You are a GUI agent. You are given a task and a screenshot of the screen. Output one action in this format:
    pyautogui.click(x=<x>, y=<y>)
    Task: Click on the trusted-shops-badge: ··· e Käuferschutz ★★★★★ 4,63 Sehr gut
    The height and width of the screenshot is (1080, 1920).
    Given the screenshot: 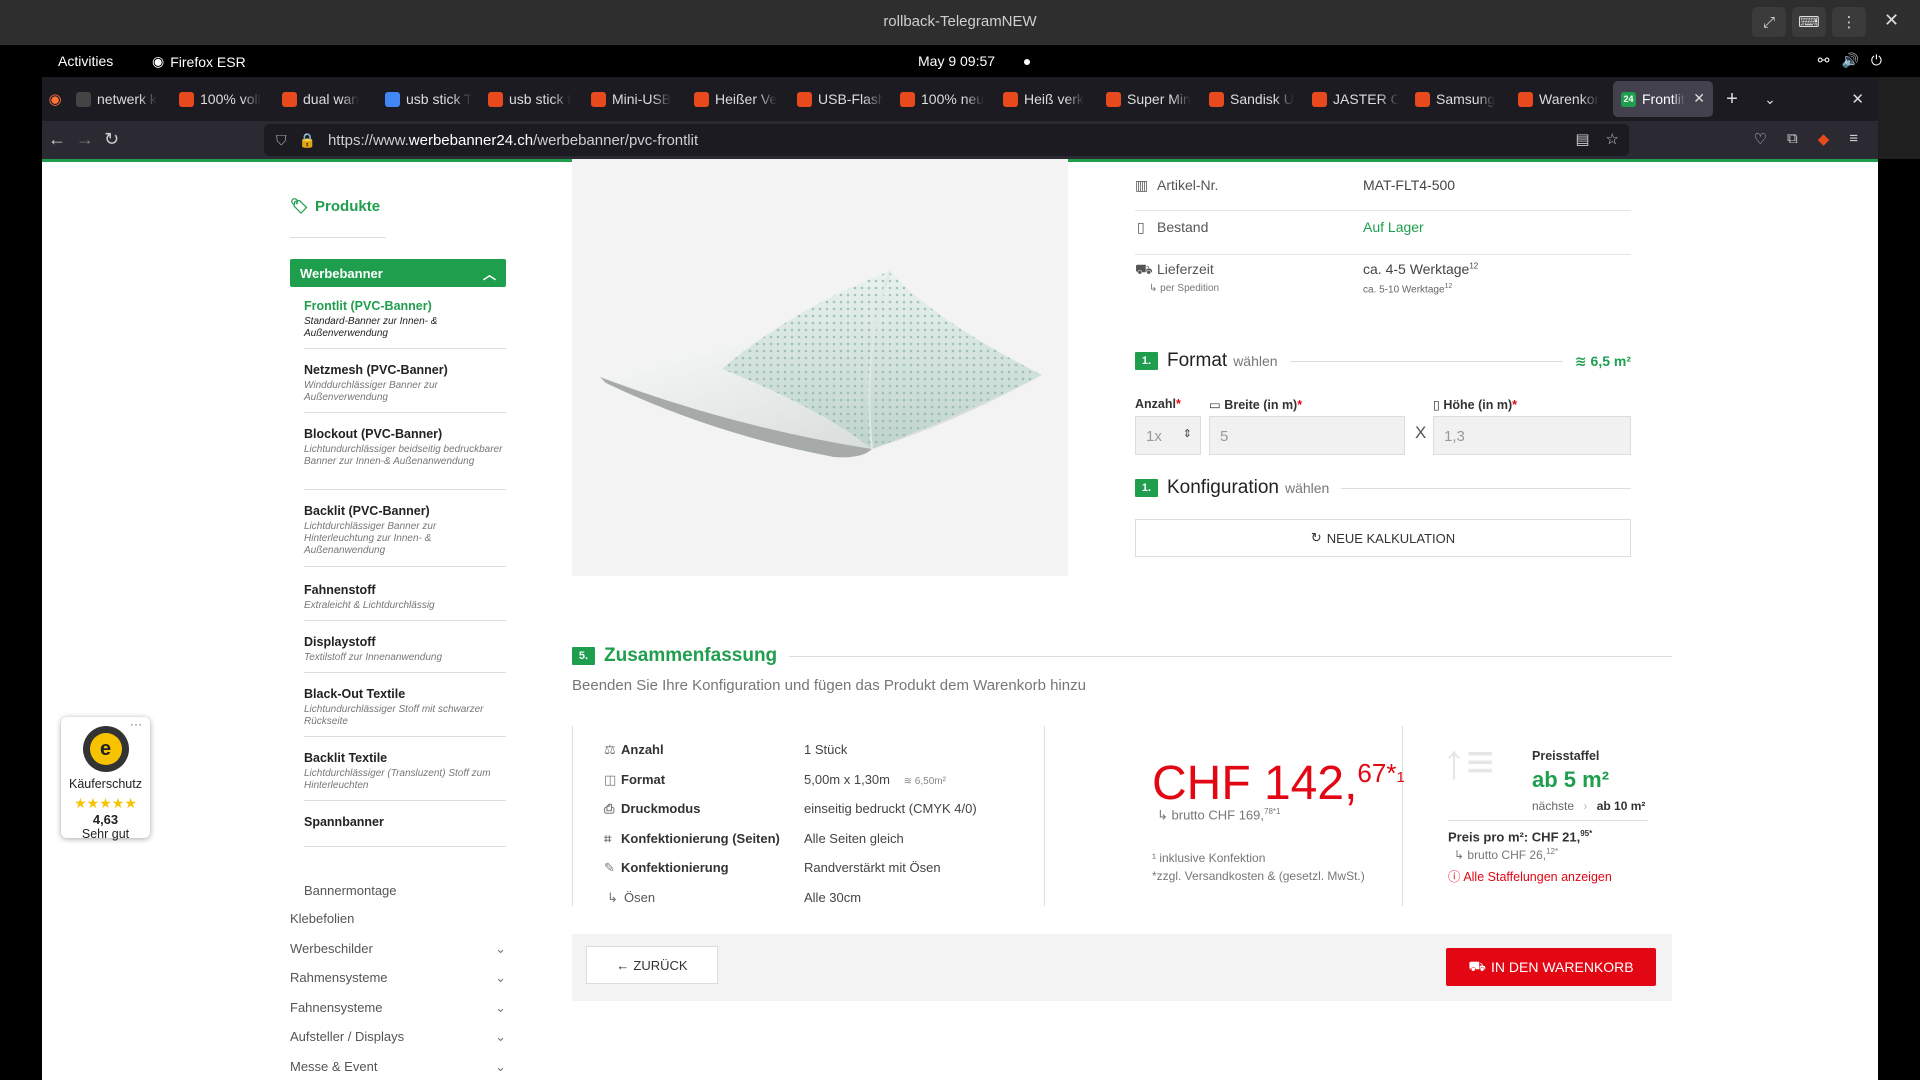 What is the action you would take?
    pyautogui.click(x=105, y=779)
    